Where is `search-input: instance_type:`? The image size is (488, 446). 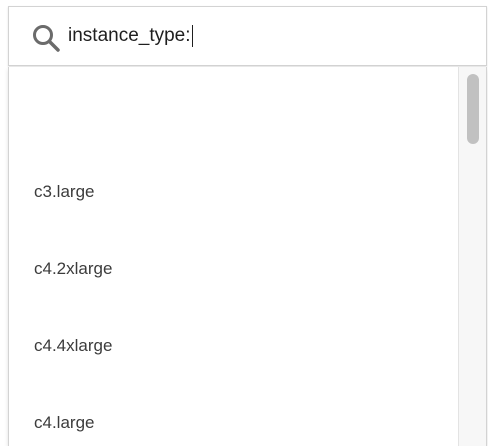
search-input: instance_type: is located at coordinates (131, 36).